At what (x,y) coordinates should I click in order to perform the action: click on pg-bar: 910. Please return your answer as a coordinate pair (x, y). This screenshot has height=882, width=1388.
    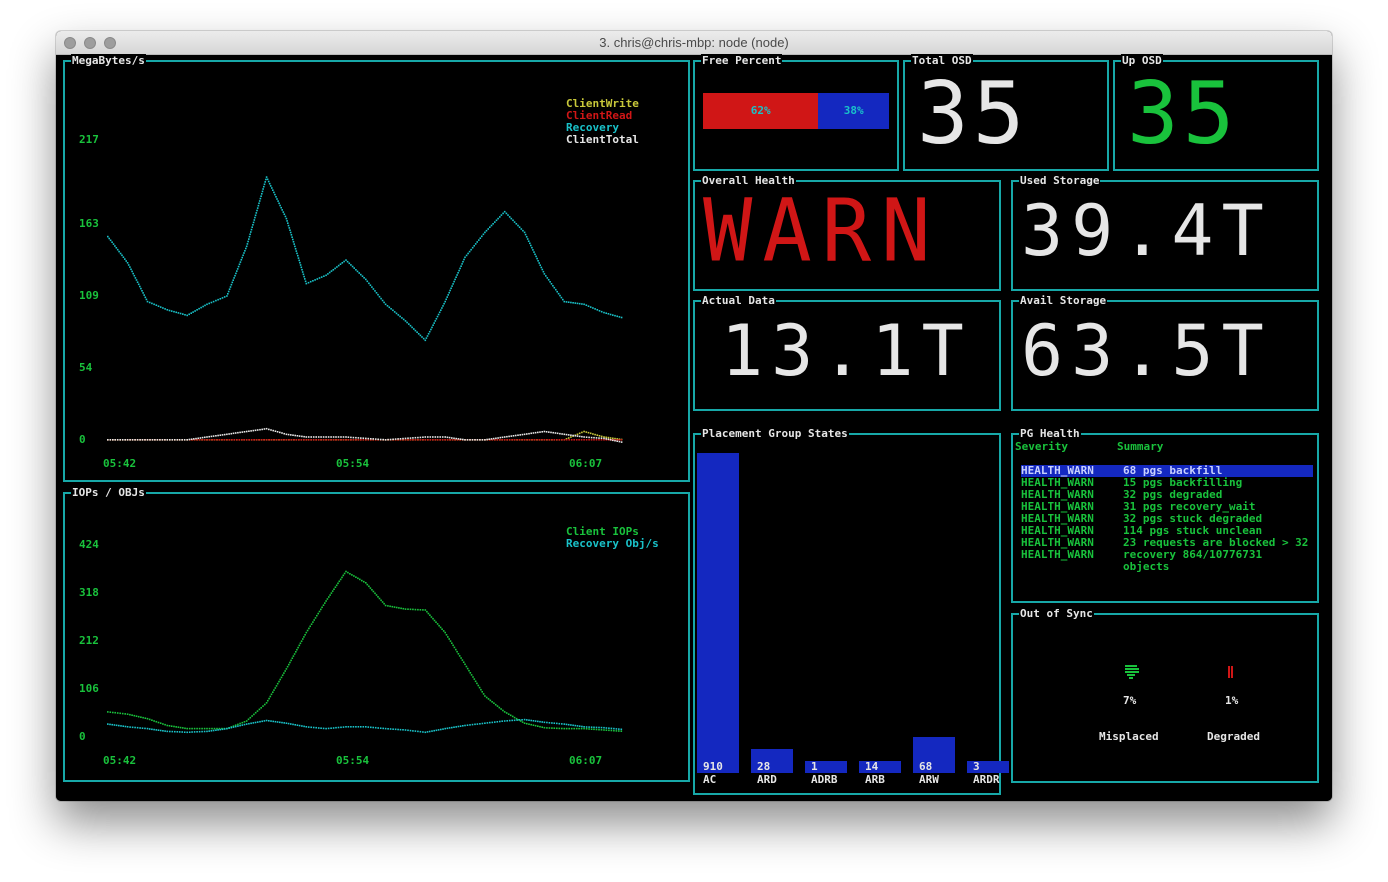
    Looking at the image, I should click on (718, 613).